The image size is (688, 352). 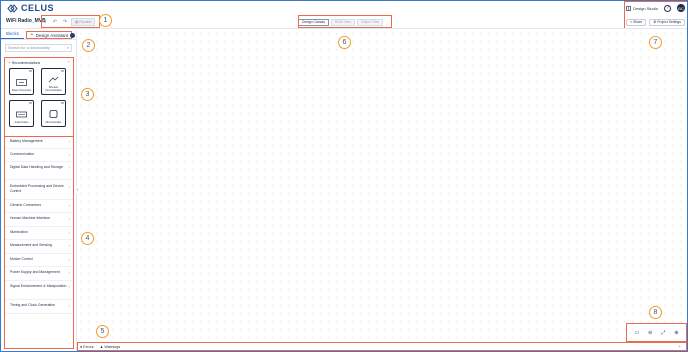 What do you see at coordinates (26, 205) in the screenshot?
I see `category-label: Generic Connectors` at bounding box center [26, 205].